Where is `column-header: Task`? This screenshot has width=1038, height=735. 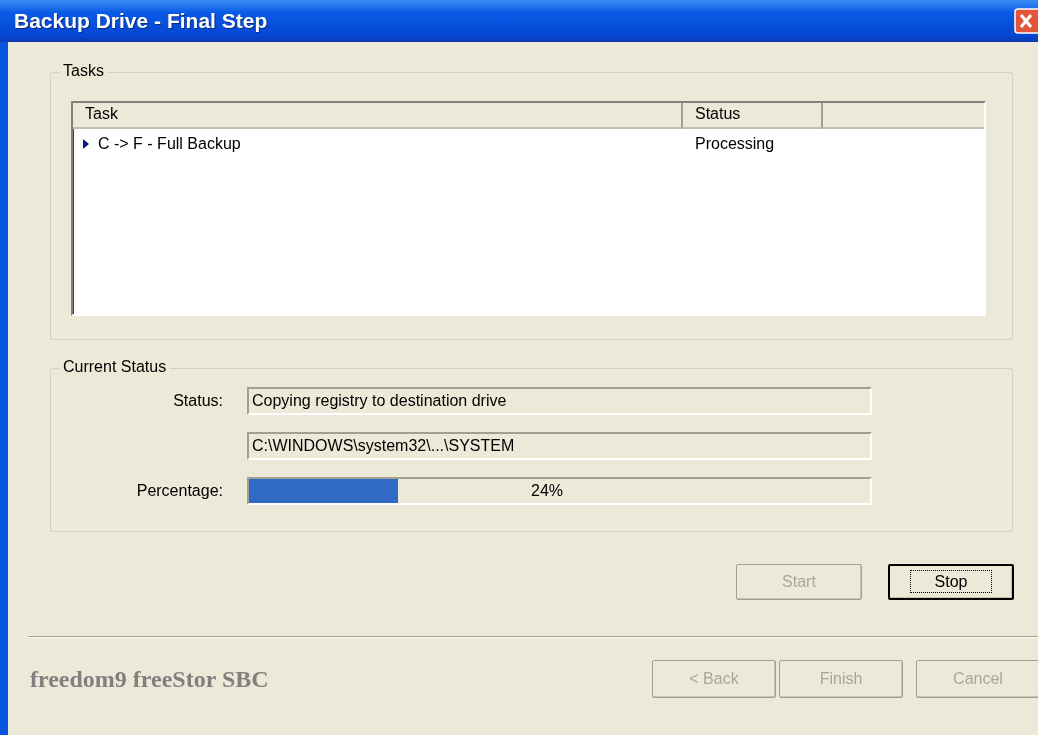 column-header: Task is located at coordinates (378, 116).